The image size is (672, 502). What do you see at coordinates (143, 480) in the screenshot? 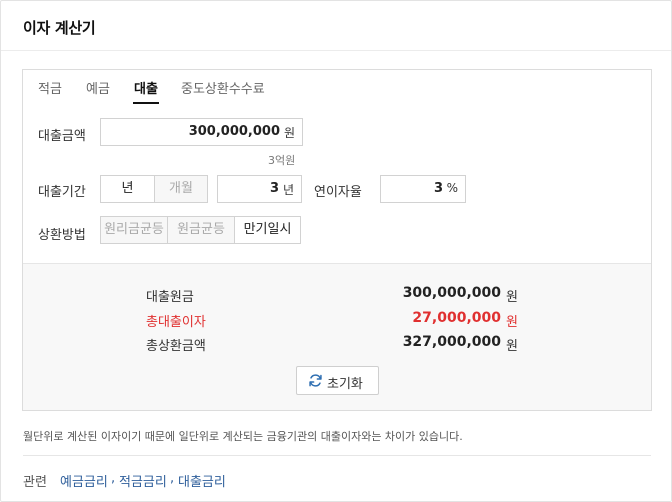
I see `related-link-savings-rate: 적금금리` at bounding box center [143, 480].